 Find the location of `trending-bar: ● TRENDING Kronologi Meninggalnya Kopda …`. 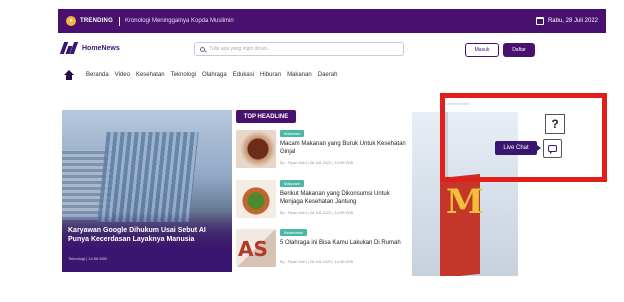

trending-bar: ● TRENDING Kronologi Meninggalnya Kopda … is located at coordinates (332, 21).